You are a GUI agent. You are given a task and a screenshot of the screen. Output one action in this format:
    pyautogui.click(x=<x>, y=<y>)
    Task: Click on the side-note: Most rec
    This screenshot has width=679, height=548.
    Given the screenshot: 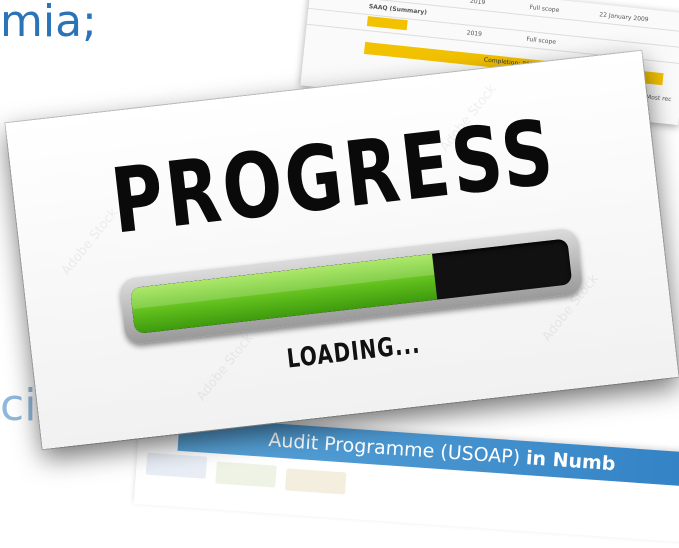 What is the action you would take?
    pyautogui.click(x=658, y=98)
    